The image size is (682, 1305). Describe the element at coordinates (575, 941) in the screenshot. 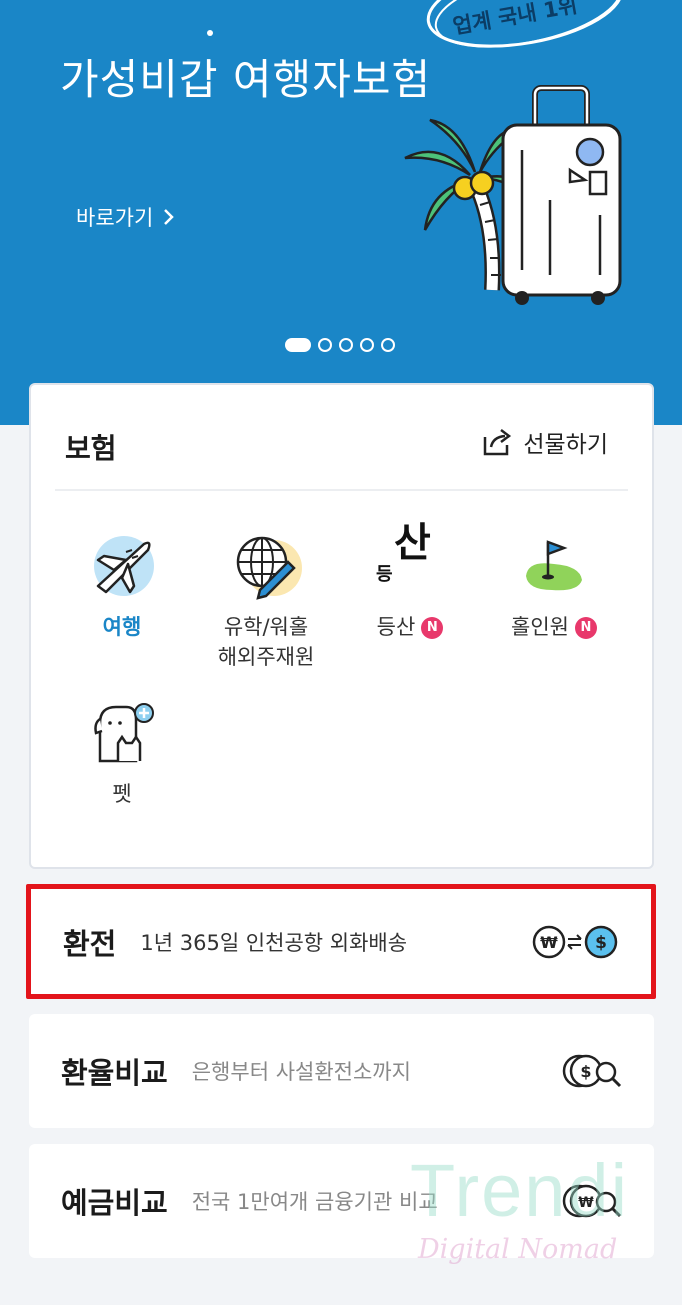

I see `won-to-dollar-icon: ₩ $` at that location.